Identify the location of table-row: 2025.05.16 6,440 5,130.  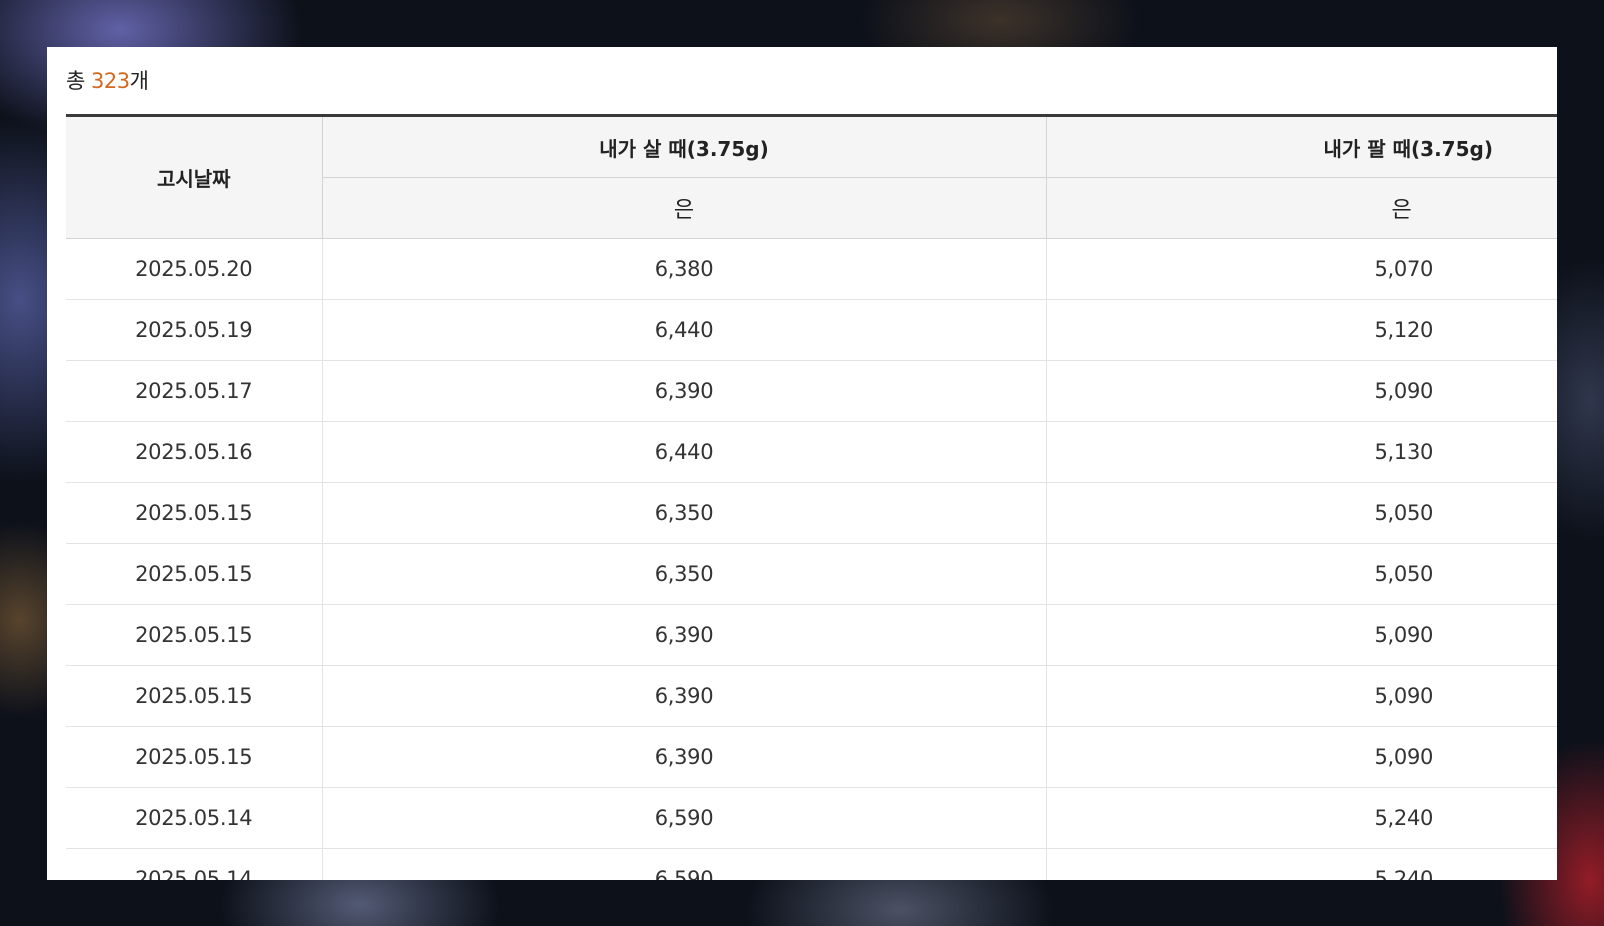
(811, 452).